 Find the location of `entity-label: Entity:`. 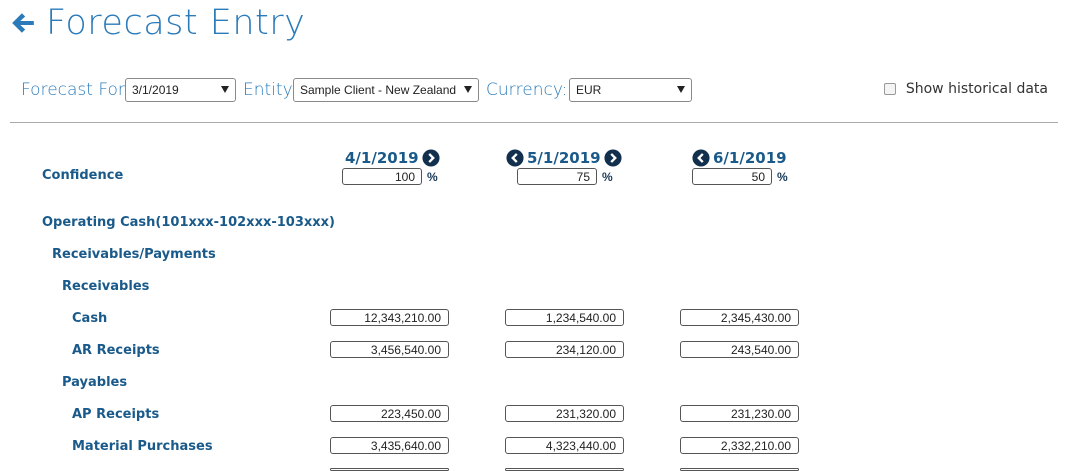

entity-label: Entity: is located at coordinates (270, 90).